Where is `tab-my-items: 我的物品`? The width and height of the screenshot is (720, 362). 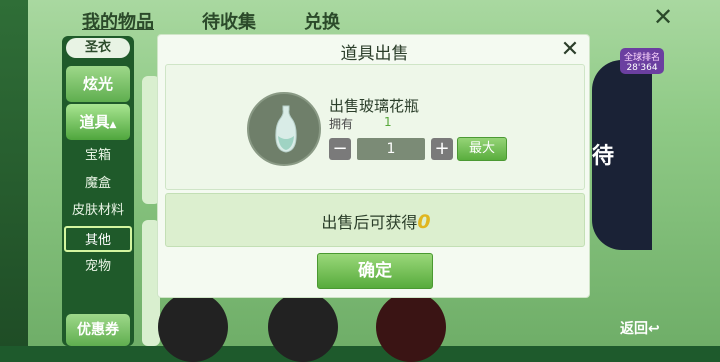
tab-my-items: 我的物品 is located at coordinates (118, 21).